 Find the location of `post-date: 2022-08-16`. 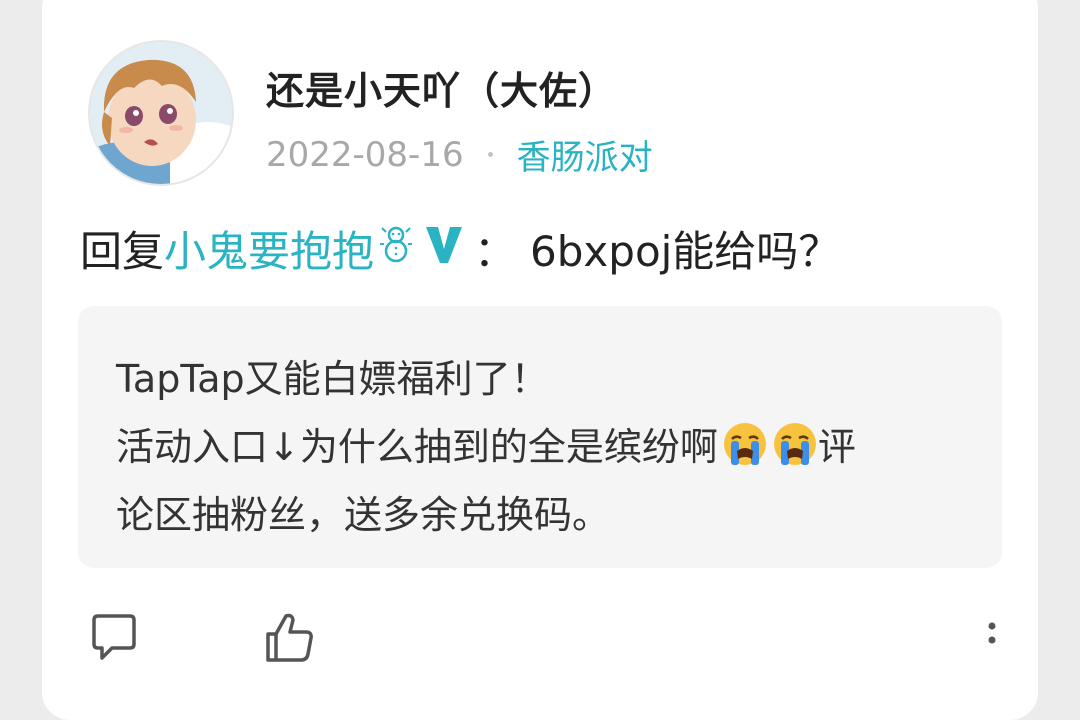

post-date: 2022-08-16 is located at coordinates (365, 154).